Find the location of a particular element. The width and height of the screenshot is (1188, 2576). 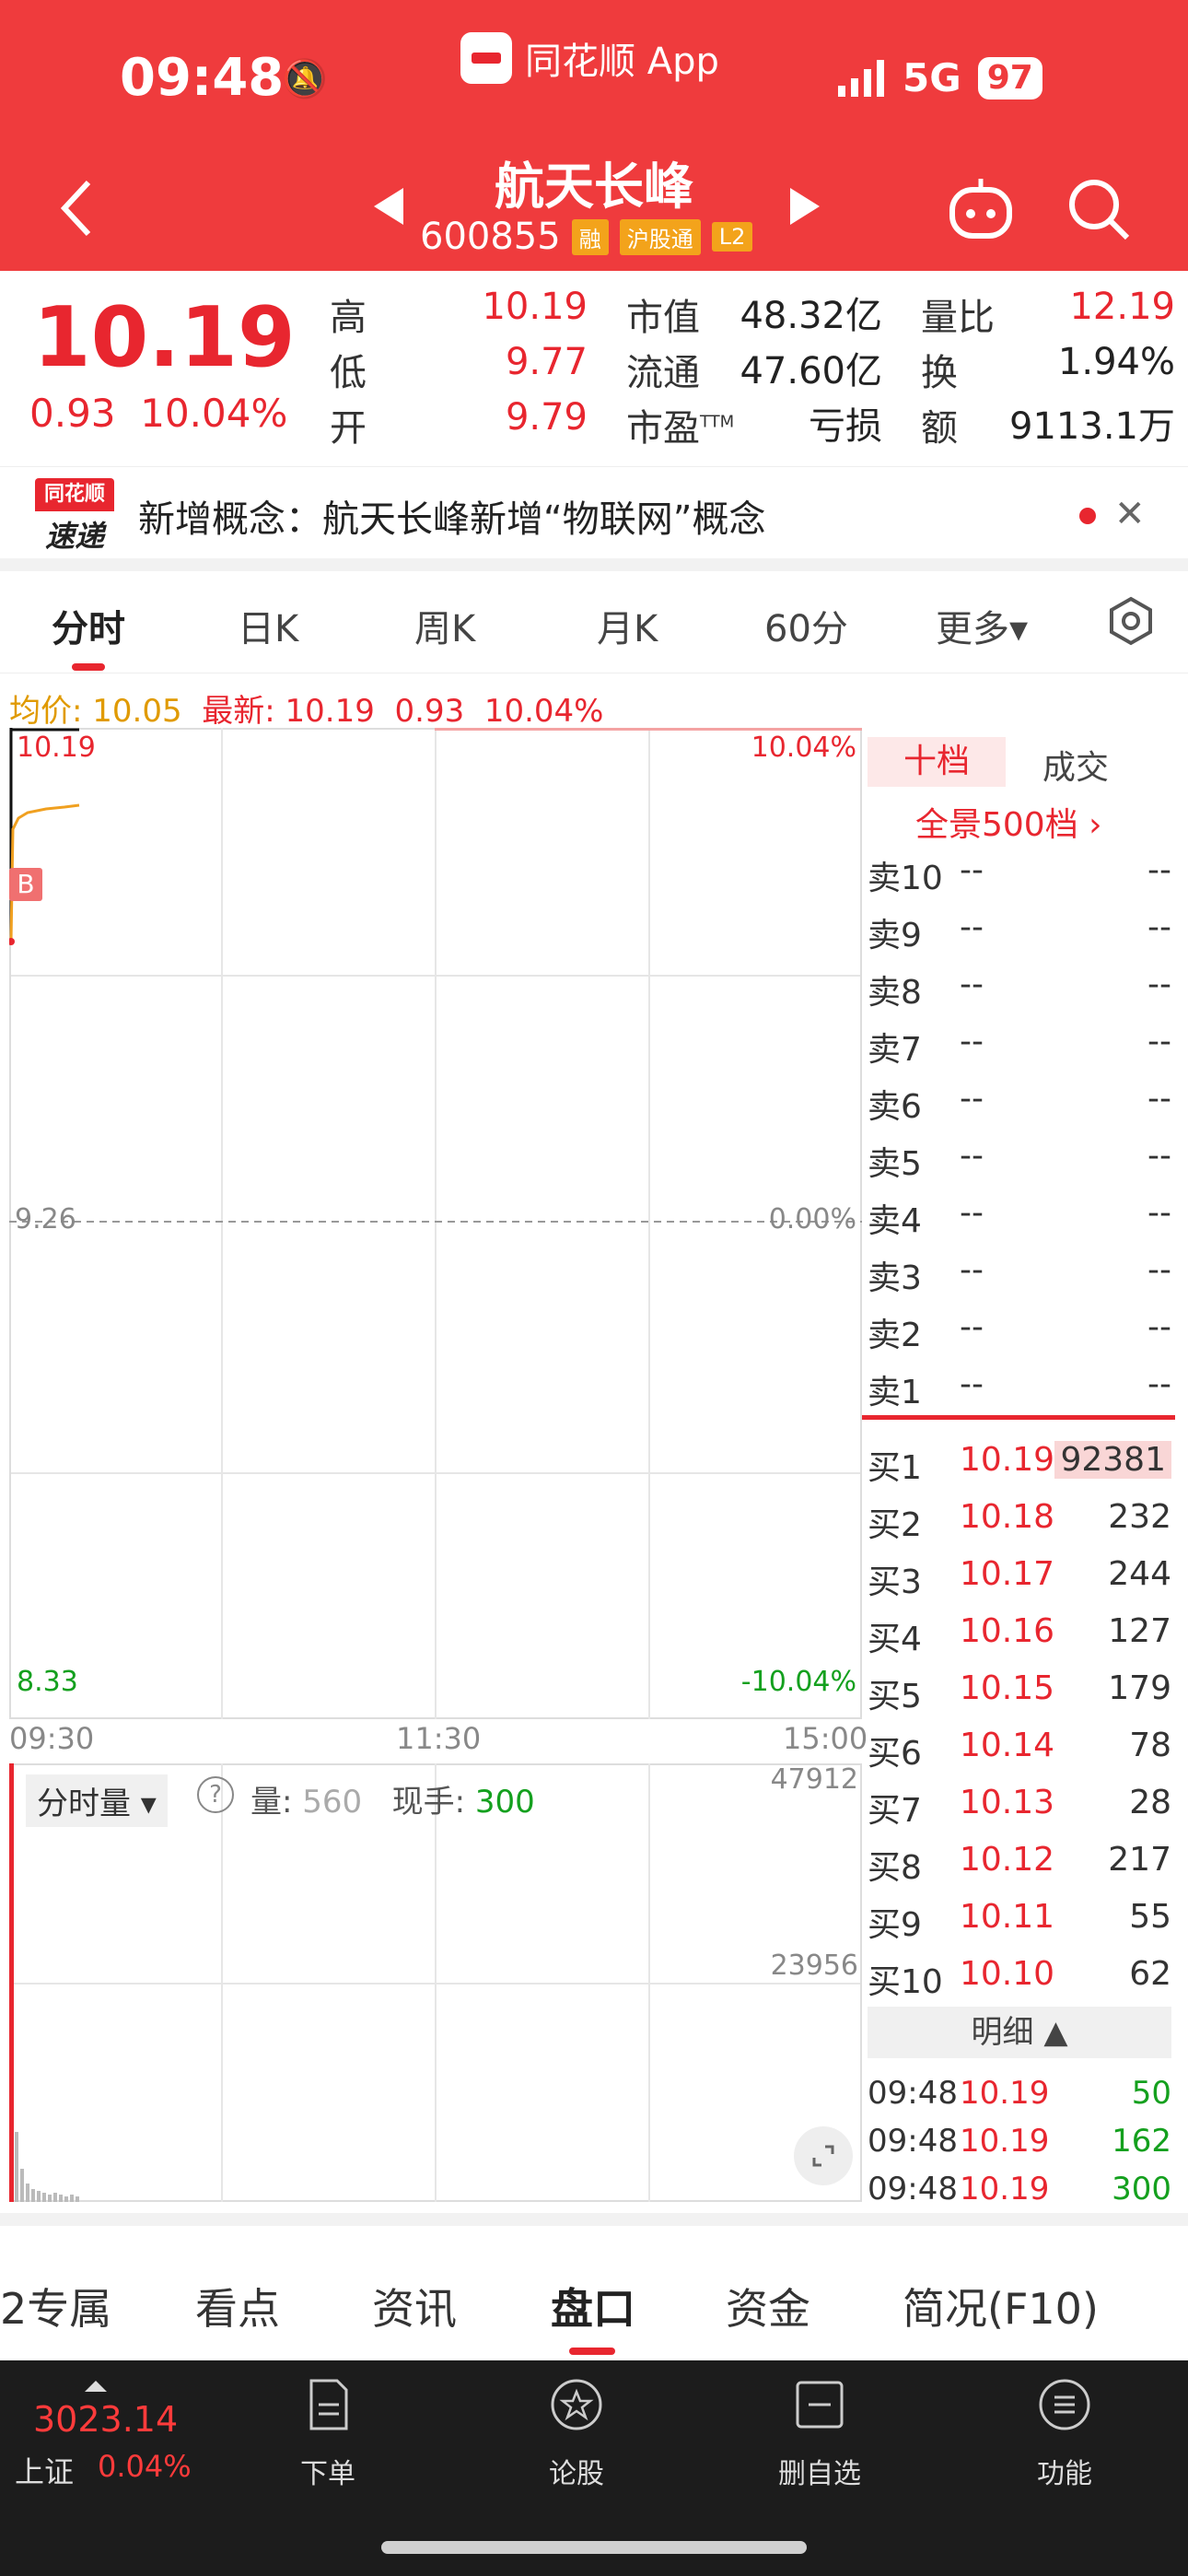

bid-price: 10.15 is located at coordinates (1007, 1688).